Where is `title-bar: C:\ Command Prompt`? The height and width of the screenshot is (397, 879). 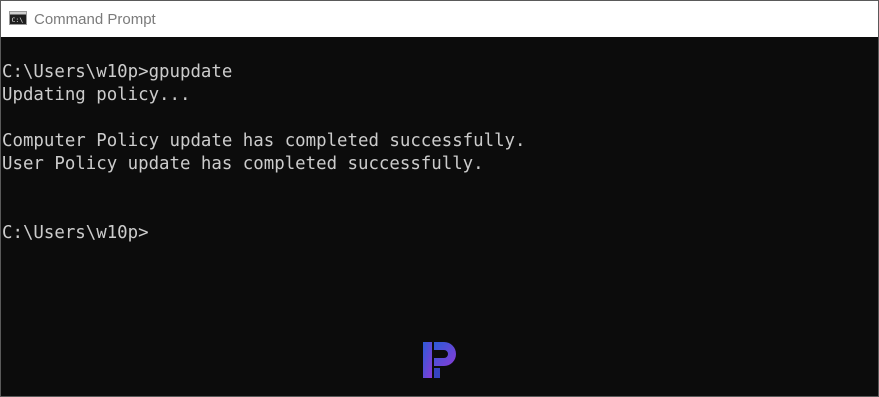 title-bar: C:\ Command Prompt is located at coordinates (439, 19).